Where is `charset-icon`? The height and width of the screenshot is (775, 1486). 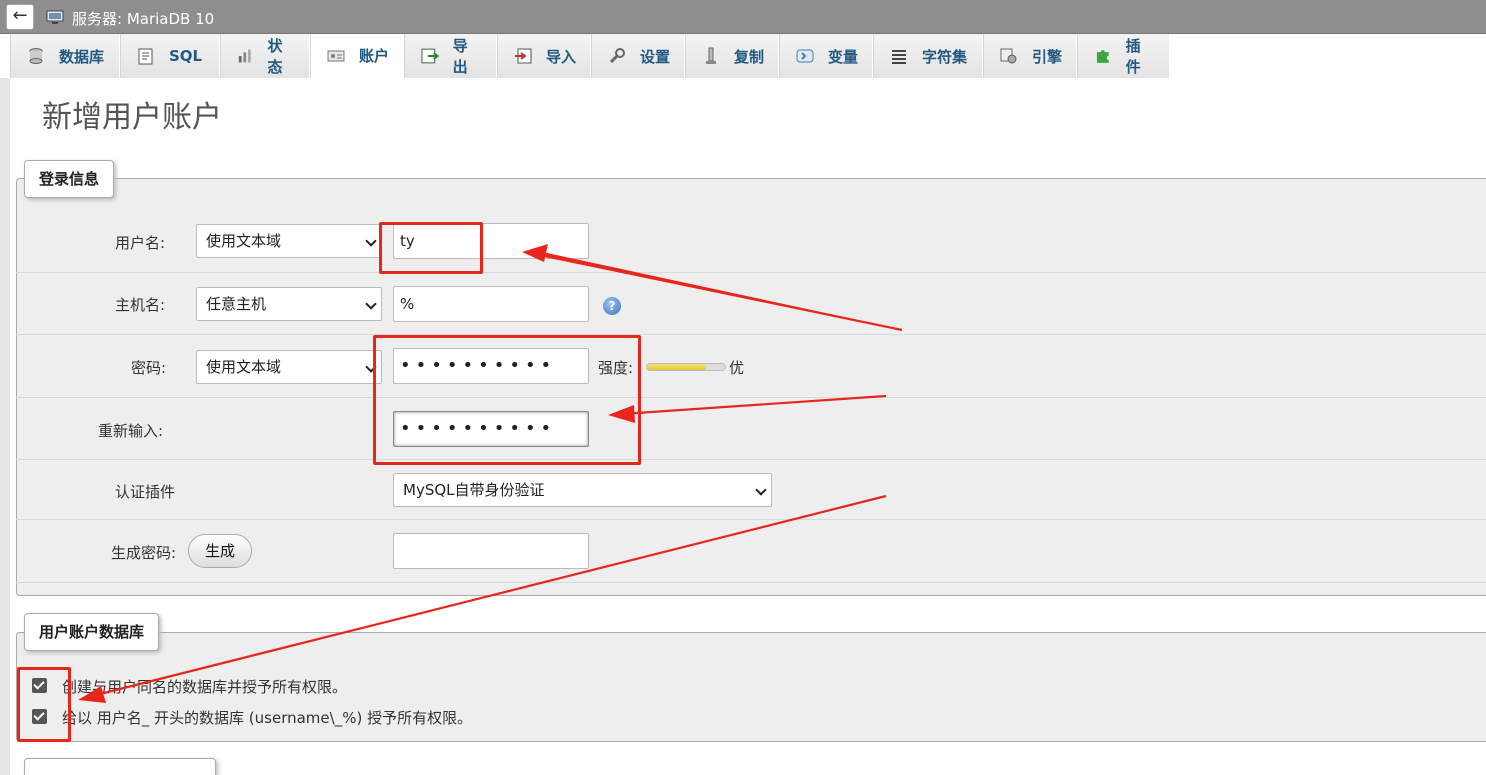
charset-icon is located at coordinates (899, 57).